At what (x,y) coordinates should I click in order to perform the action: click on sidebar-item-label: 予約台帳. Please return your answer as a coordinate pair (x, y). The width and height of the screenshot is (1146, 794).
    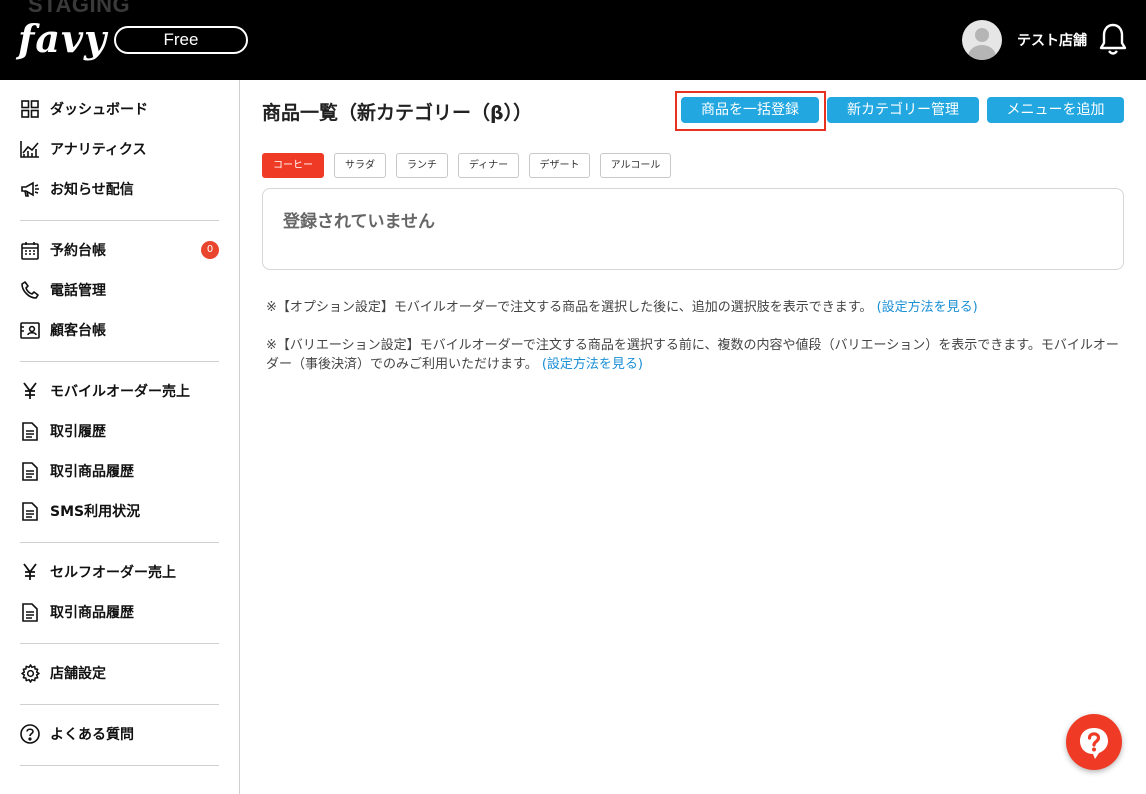
    Looking at the image, I should click on (78, 251).